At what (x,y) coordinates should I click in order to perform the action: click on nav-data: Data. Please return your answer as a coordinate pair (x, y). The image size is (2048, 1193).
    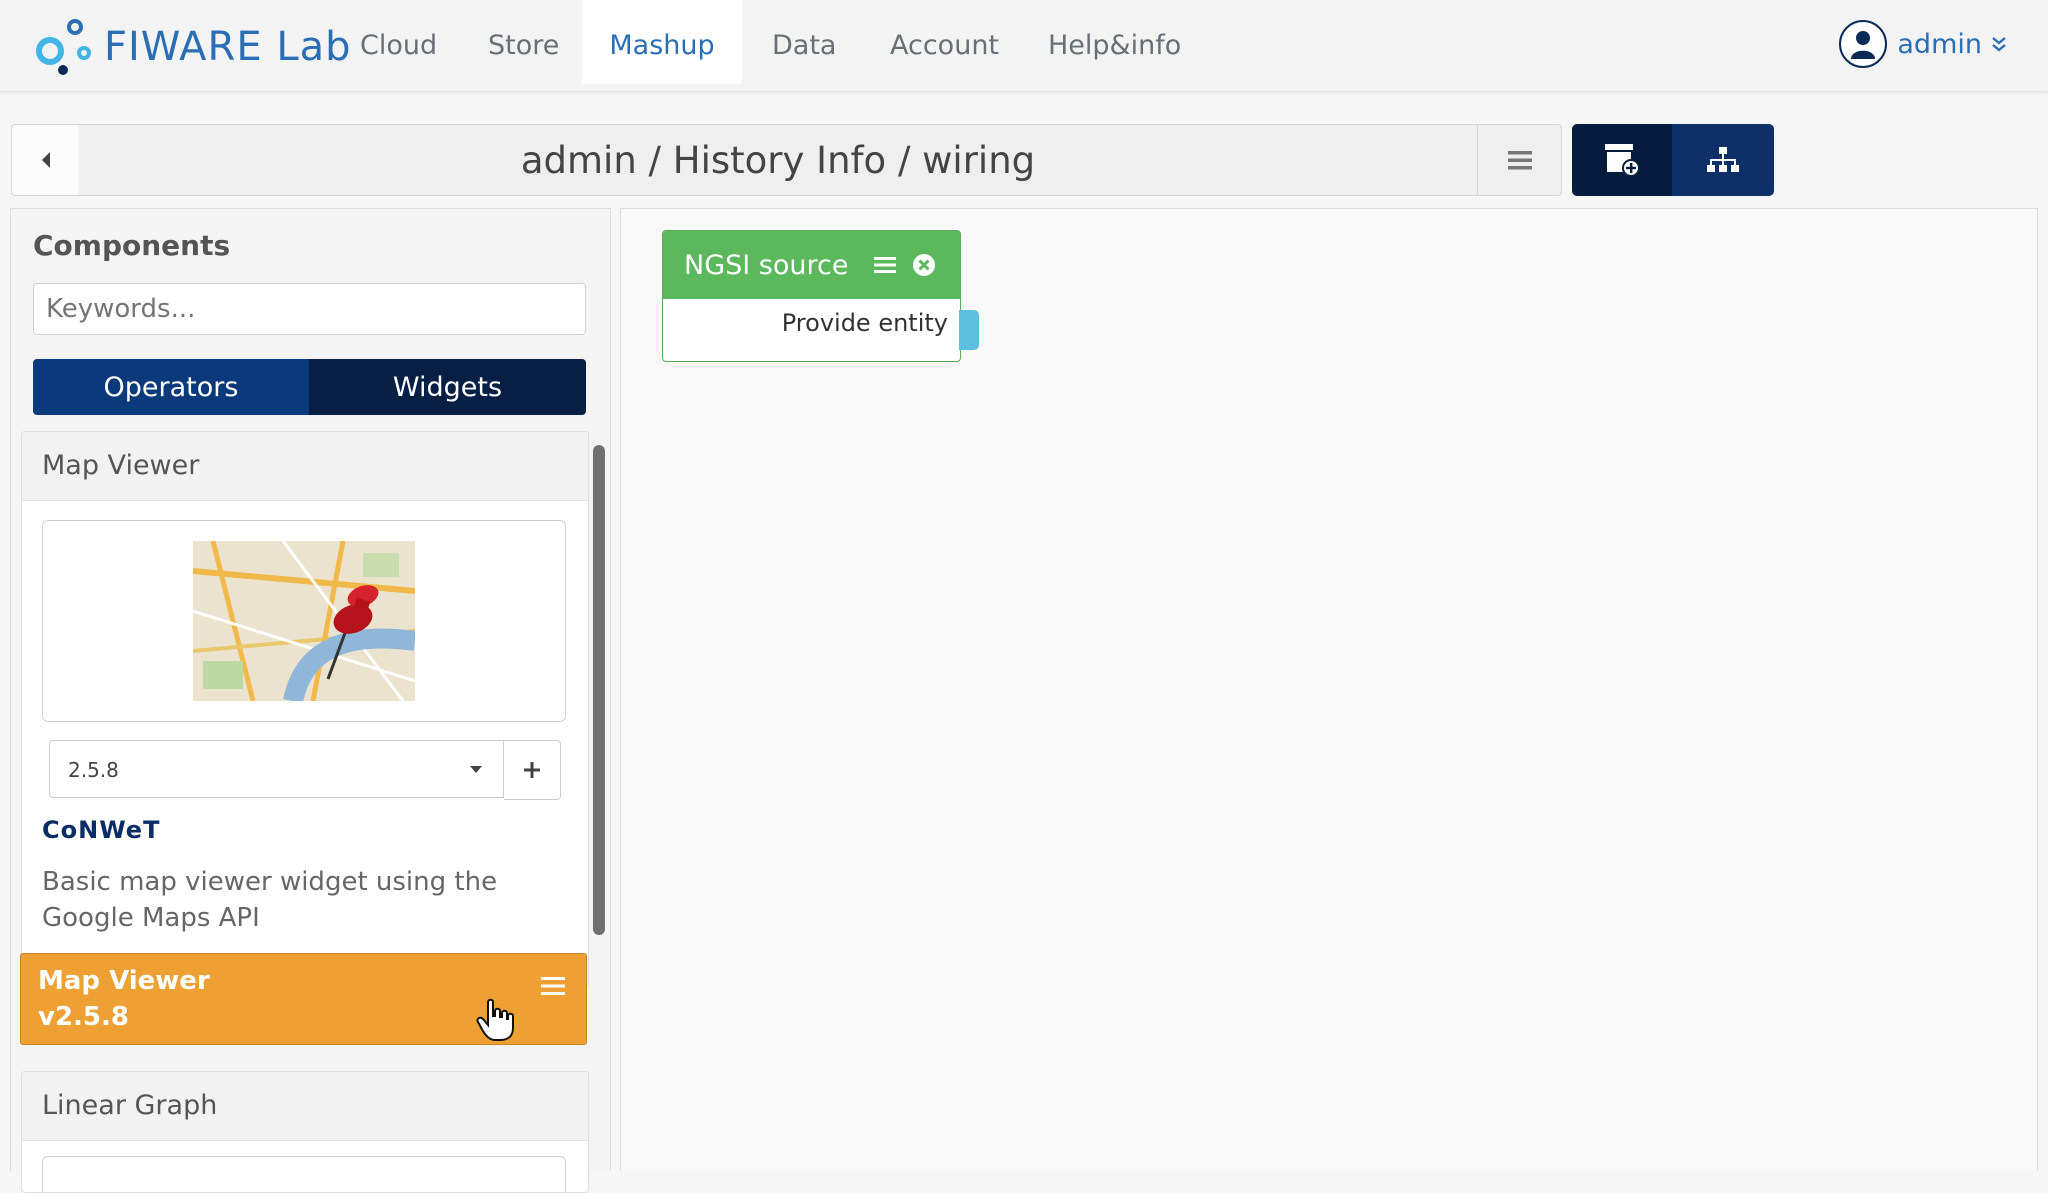
    Looking at the image, I should click on (804, 42).